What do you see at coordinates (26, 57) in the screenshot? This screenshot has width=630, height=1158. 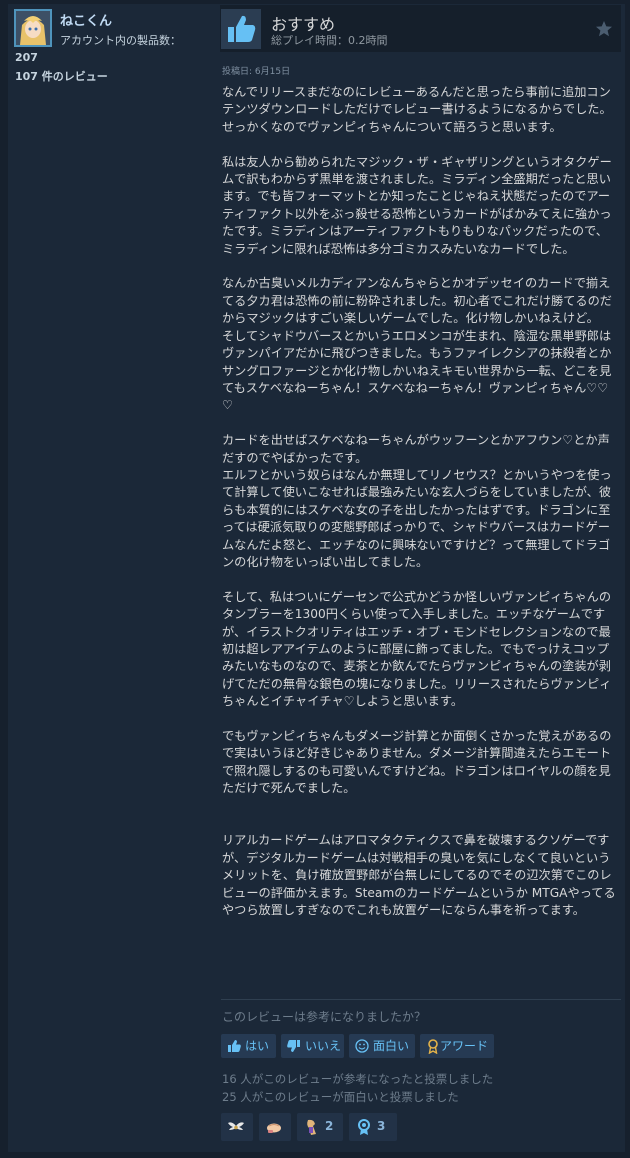 I see `owned-products-count: 207` at bounding box center [26, 57].